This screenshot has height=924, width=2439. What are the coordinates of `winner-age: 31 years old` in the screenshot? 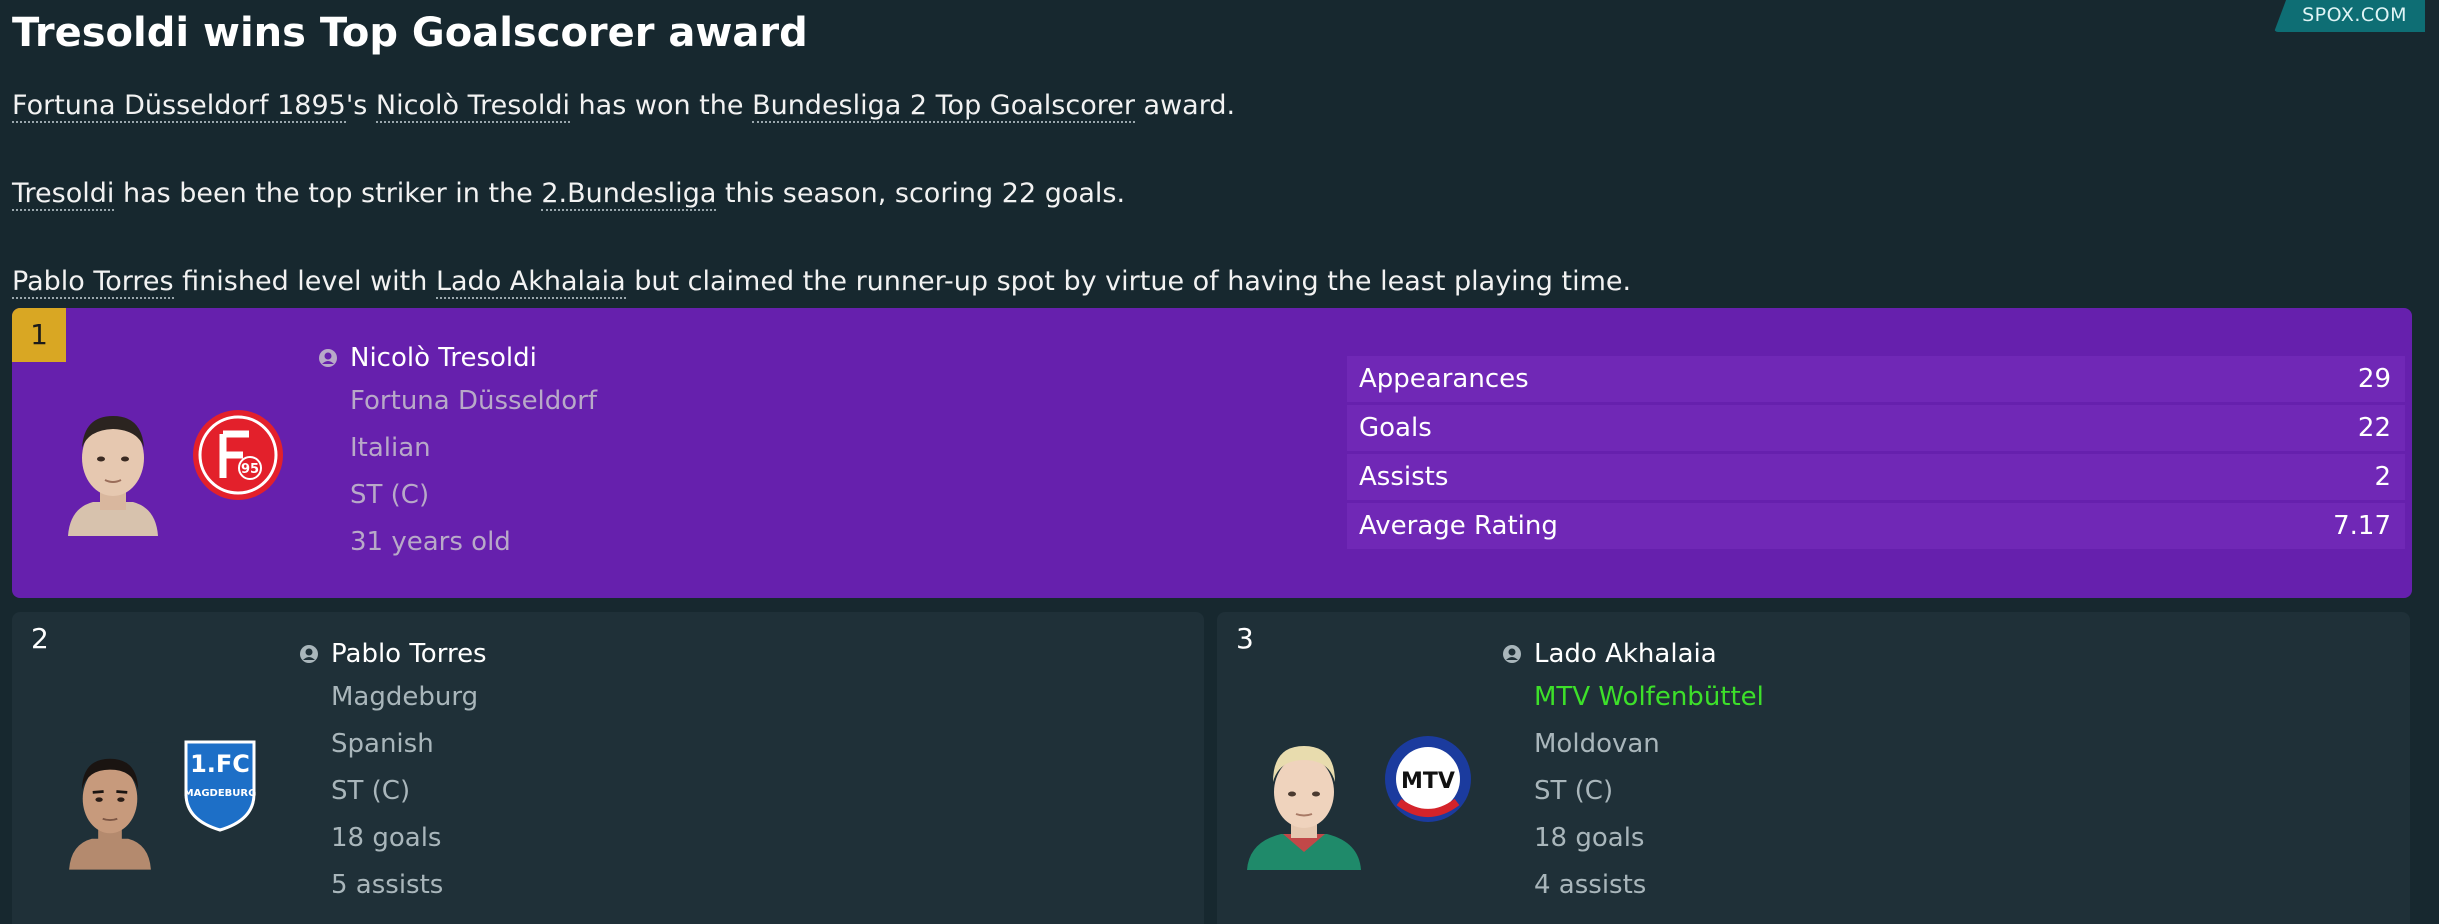 It's located at (430, 542).